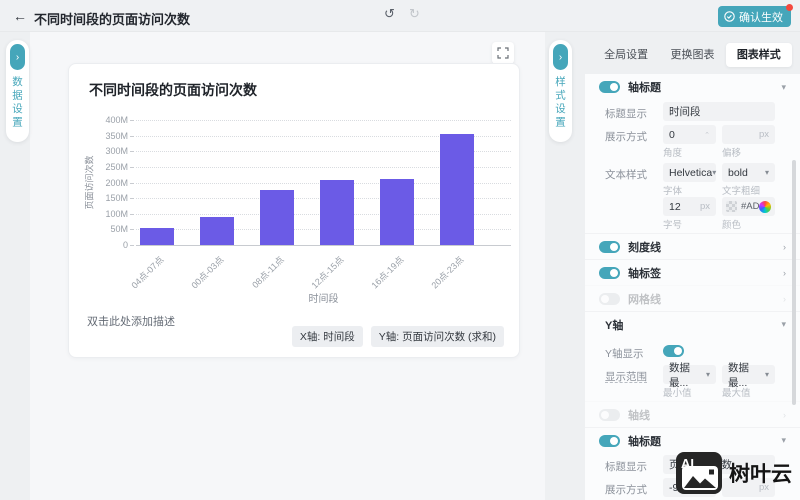 The image size is (800, 500). Describe the element at coordinates (207, 272) in the screenshot. I see `x-tick-label: 00点-03点` at that location.